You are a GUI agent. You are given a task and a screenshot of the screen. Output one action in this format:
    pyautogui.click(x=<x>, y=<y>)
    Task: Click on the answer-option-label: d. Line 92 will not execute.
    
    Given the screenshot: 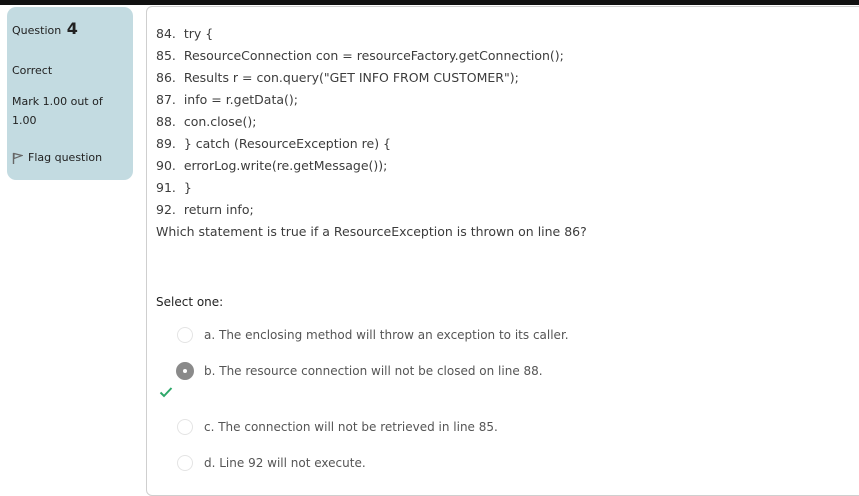 What is the action you would take?
    pyautogui.click(x=285, y=463)
    